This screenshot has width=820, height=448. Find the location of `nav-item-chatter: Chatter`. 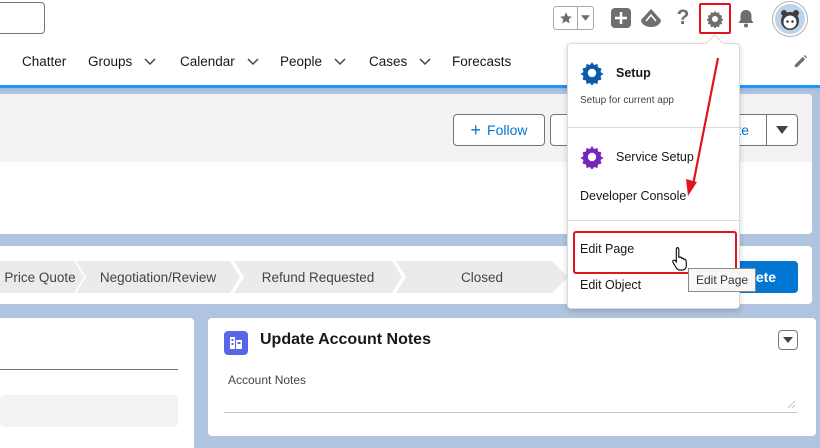

nav-item-chatter: Chatter is located at coordinates (44, 61).